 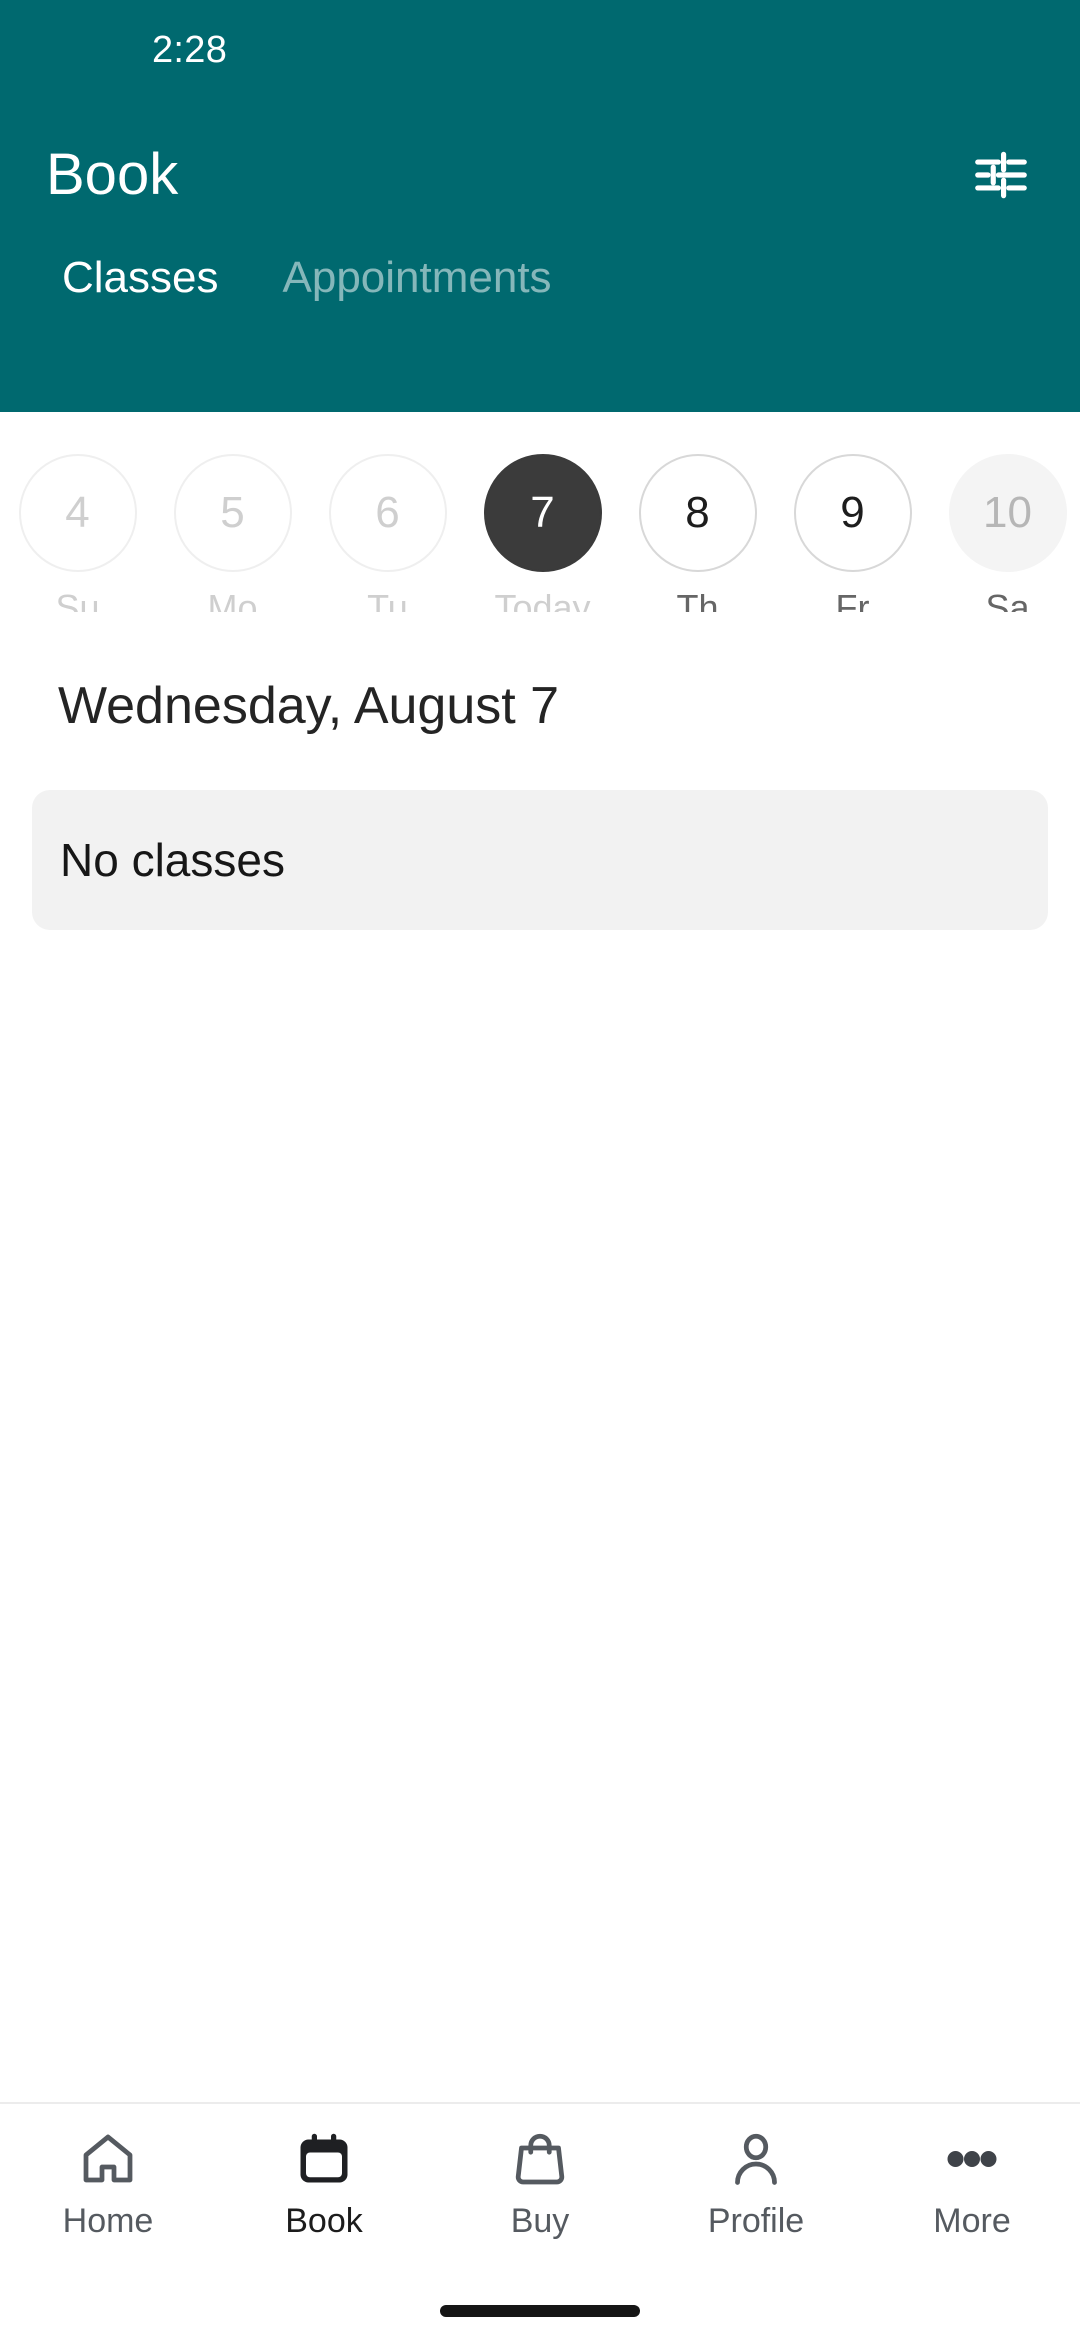 I want to click on calendar-icon, so click(x=324, y=2159).